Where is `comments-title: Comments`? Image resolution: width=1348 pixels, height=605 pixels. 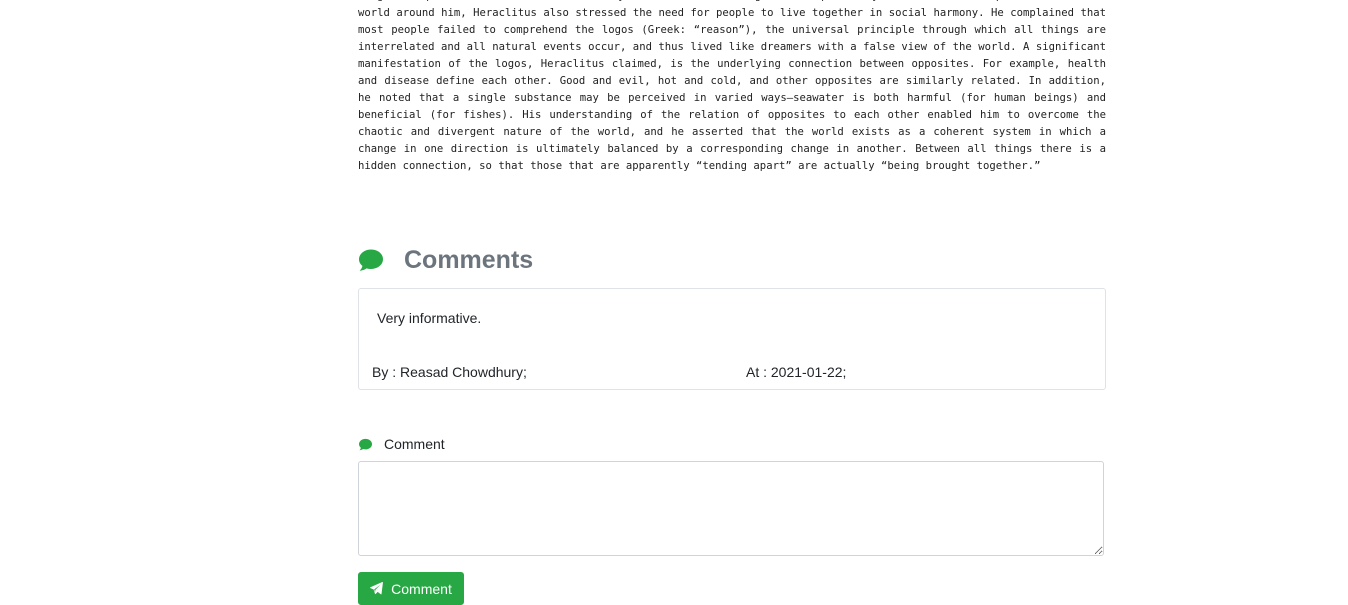
comments-title: Comments is located at coordinates (469, 259).